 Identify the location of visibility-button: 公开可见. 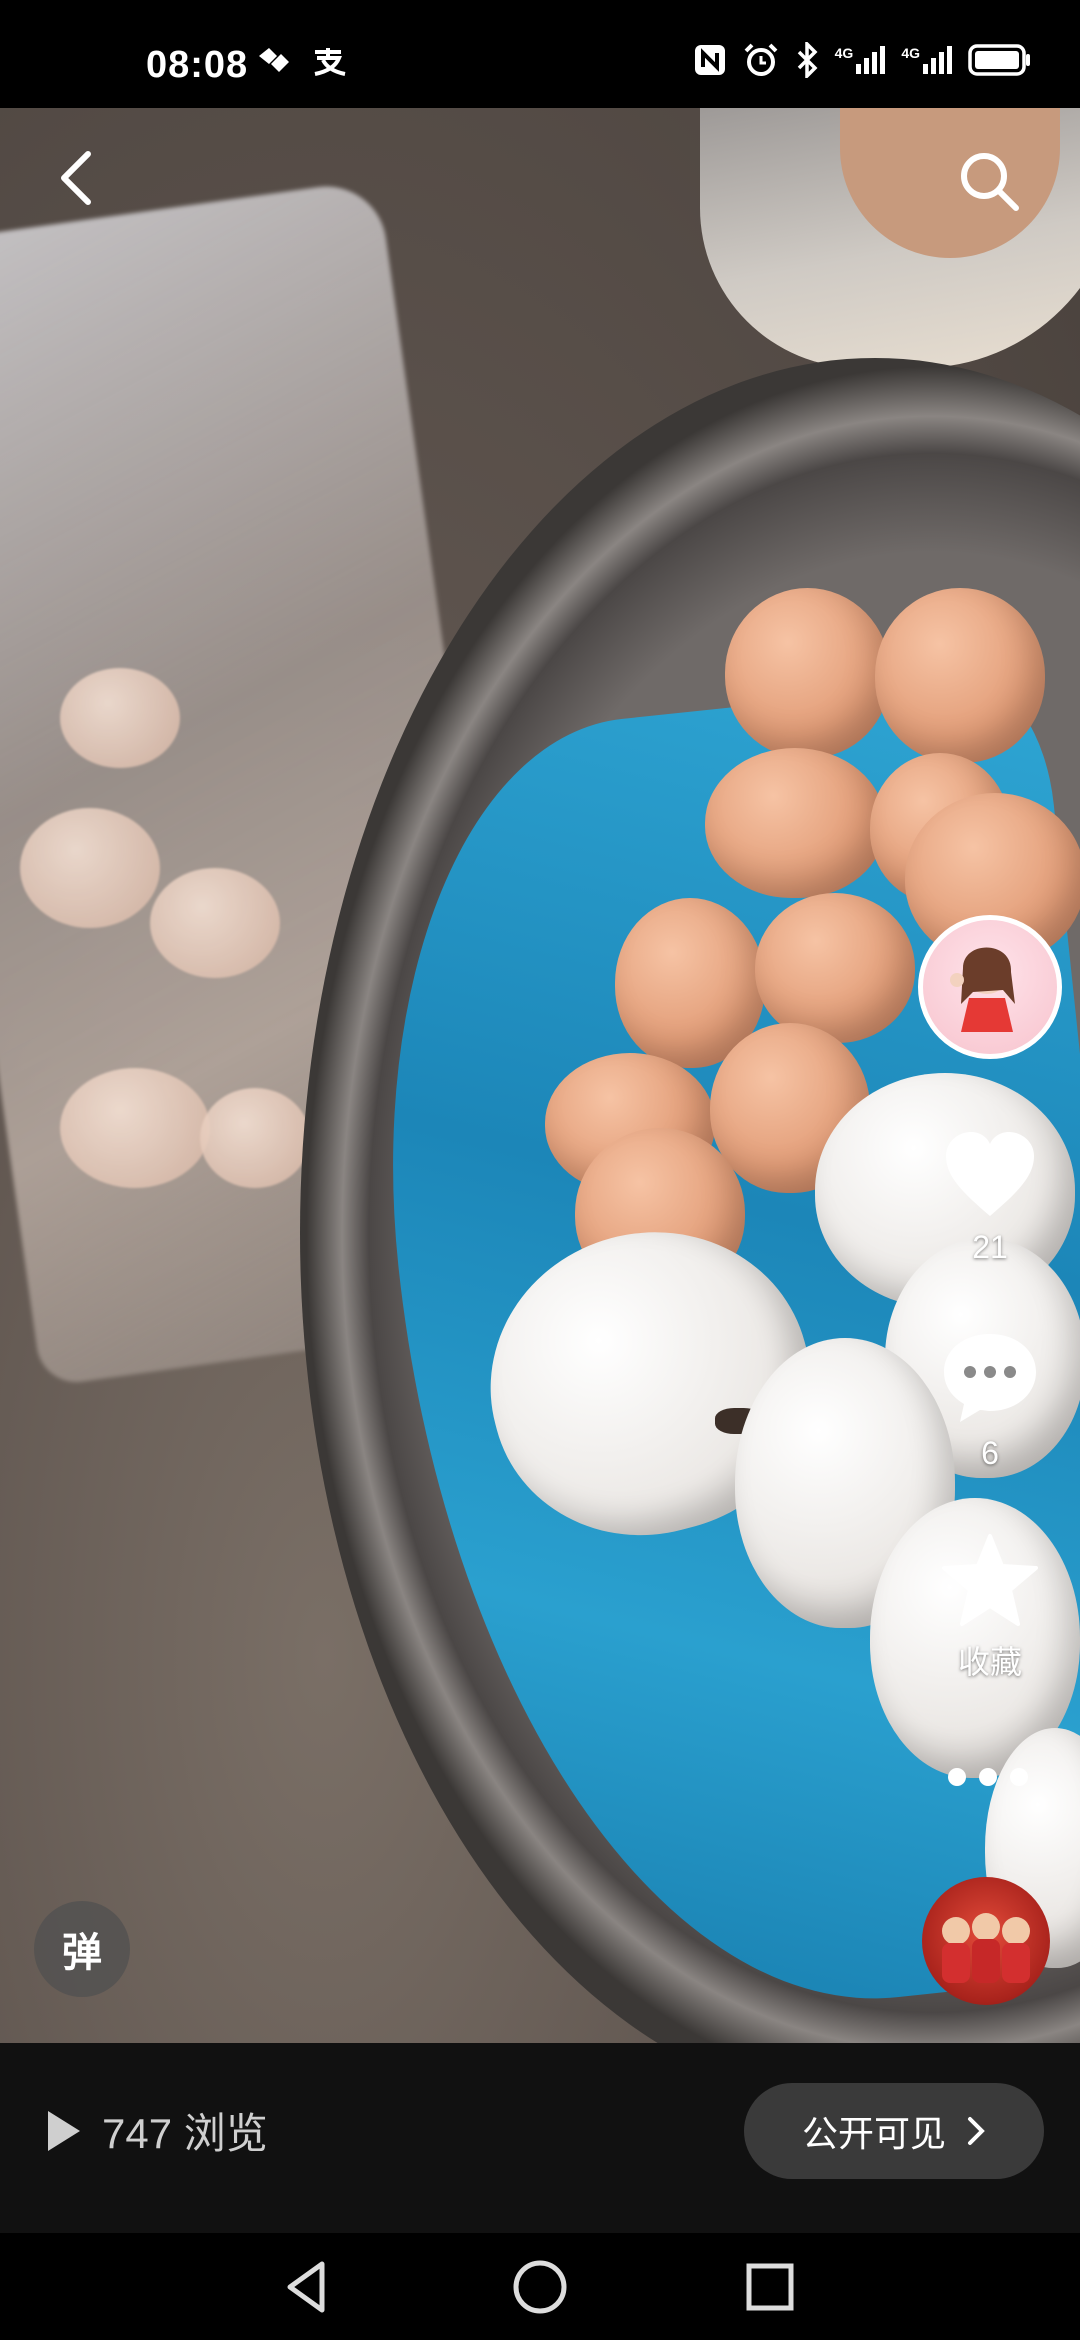
(894, 2131).